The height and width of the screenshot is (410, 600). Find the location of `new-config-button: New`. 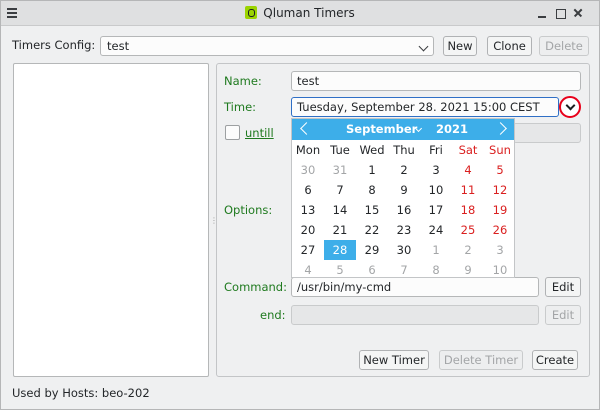

new-config-button: New is located at coordinates (460, 46).